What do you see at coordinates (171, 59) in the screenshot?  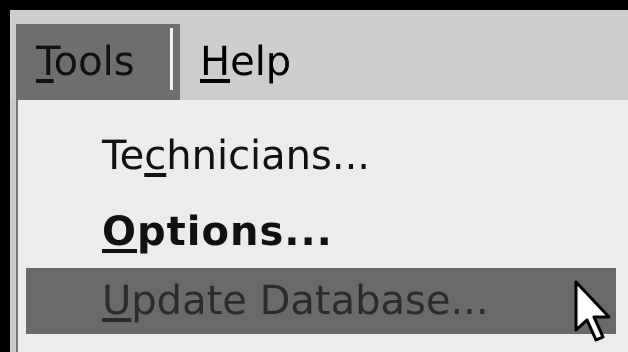 I see `menubar-separator` at bounding box center [171, 59].